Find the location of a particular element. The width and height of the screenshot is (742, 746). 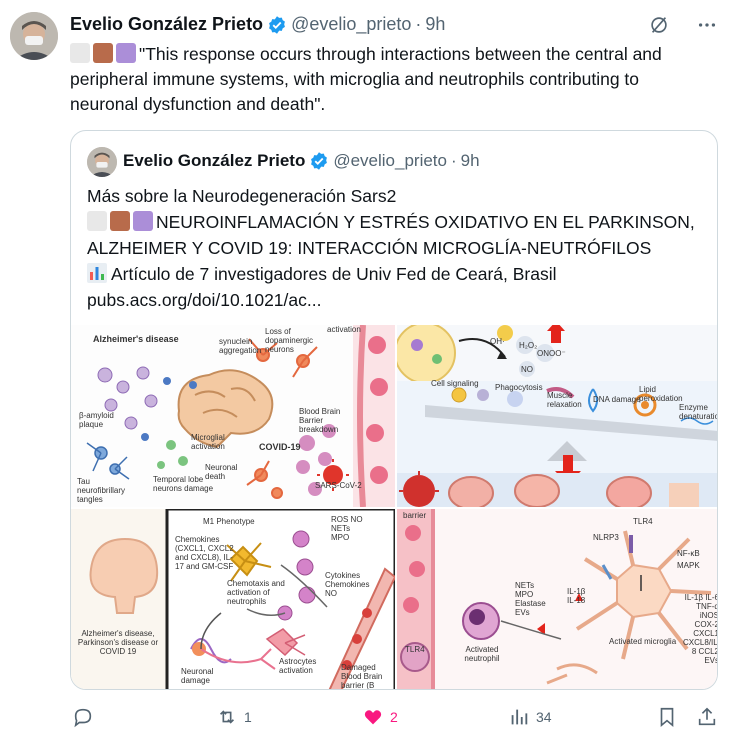

retweet-button: 1 is located at coordinates (234, 717).